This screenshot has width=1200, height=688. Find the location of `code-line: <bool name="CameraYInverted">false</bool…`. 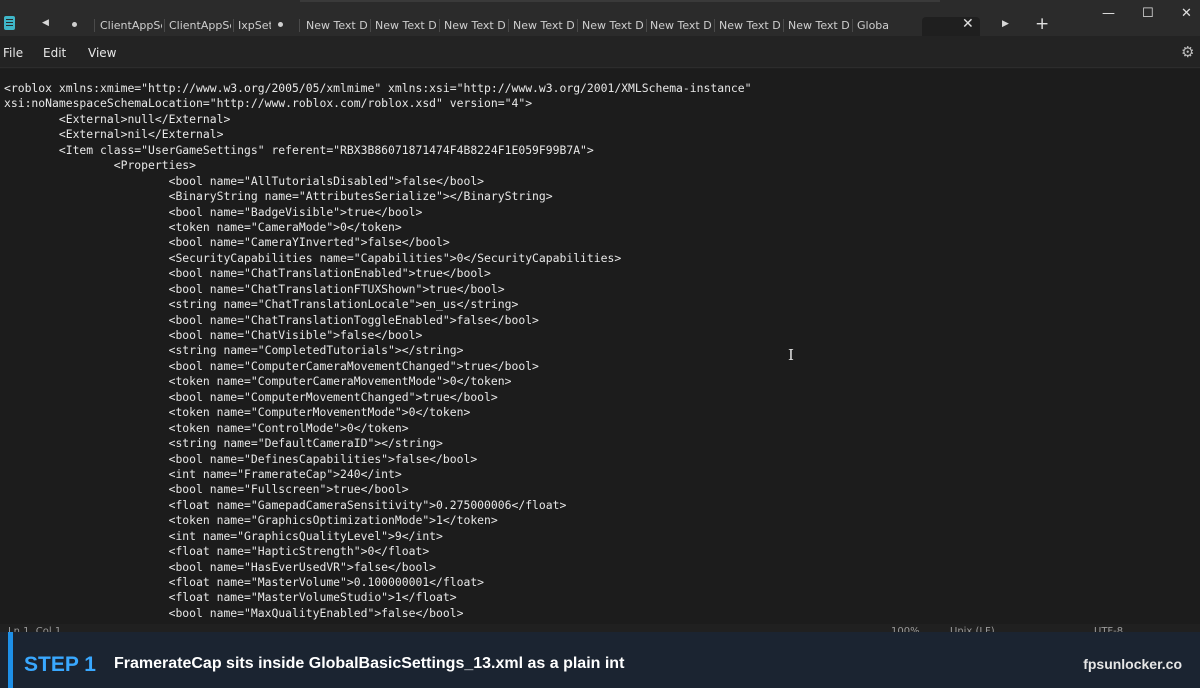

code-line: <bool name="CameraYInverted">false</bool… is located at coordinates (378, 242).